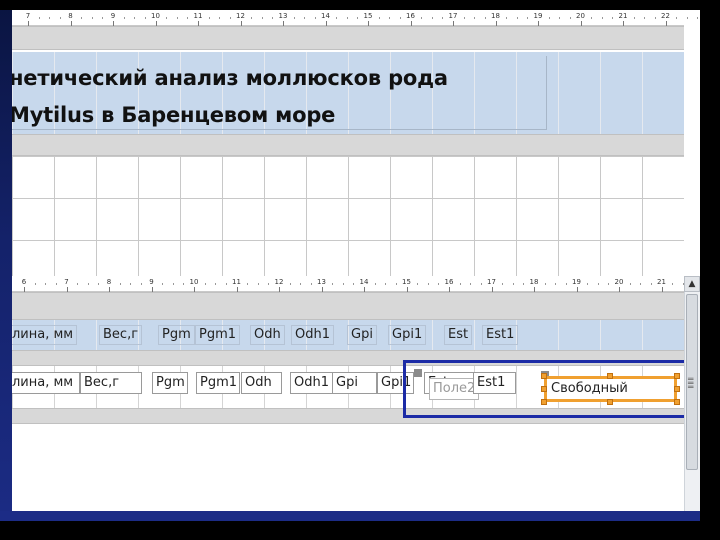 This screenshot has width=720, height=540. What do you see at coordinates (353, 284) in the screenshot?
I see `horizontal-ruler-middle: 6 7 8 9 10 11 12 13 14 15 16 17 18 19 20 21` at bounding box center [353, 284].